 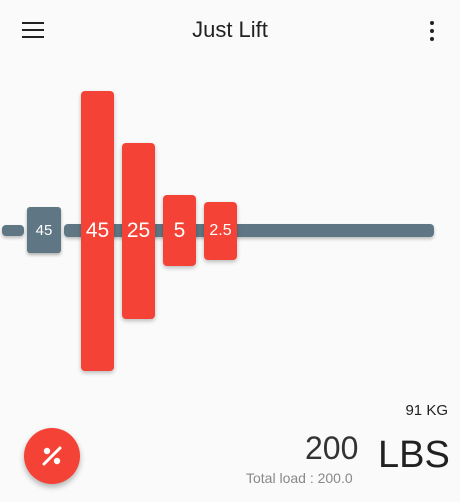 I want to click on app-bar: Just Lift, so click(x=230, y=31).